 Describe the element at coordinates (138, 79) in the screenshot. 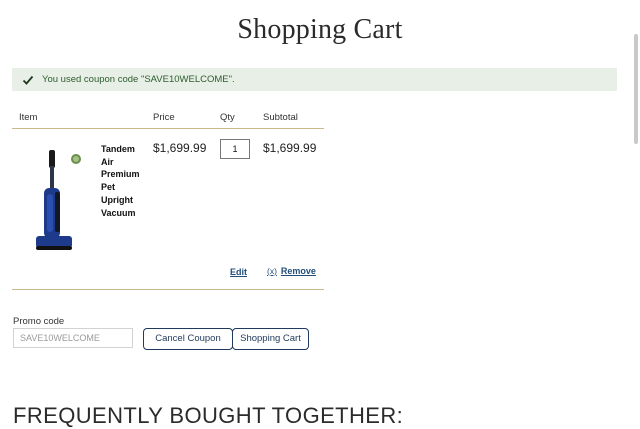

I see `notice-text: You used coupon code "SAVE10WELCOME".` at that location.